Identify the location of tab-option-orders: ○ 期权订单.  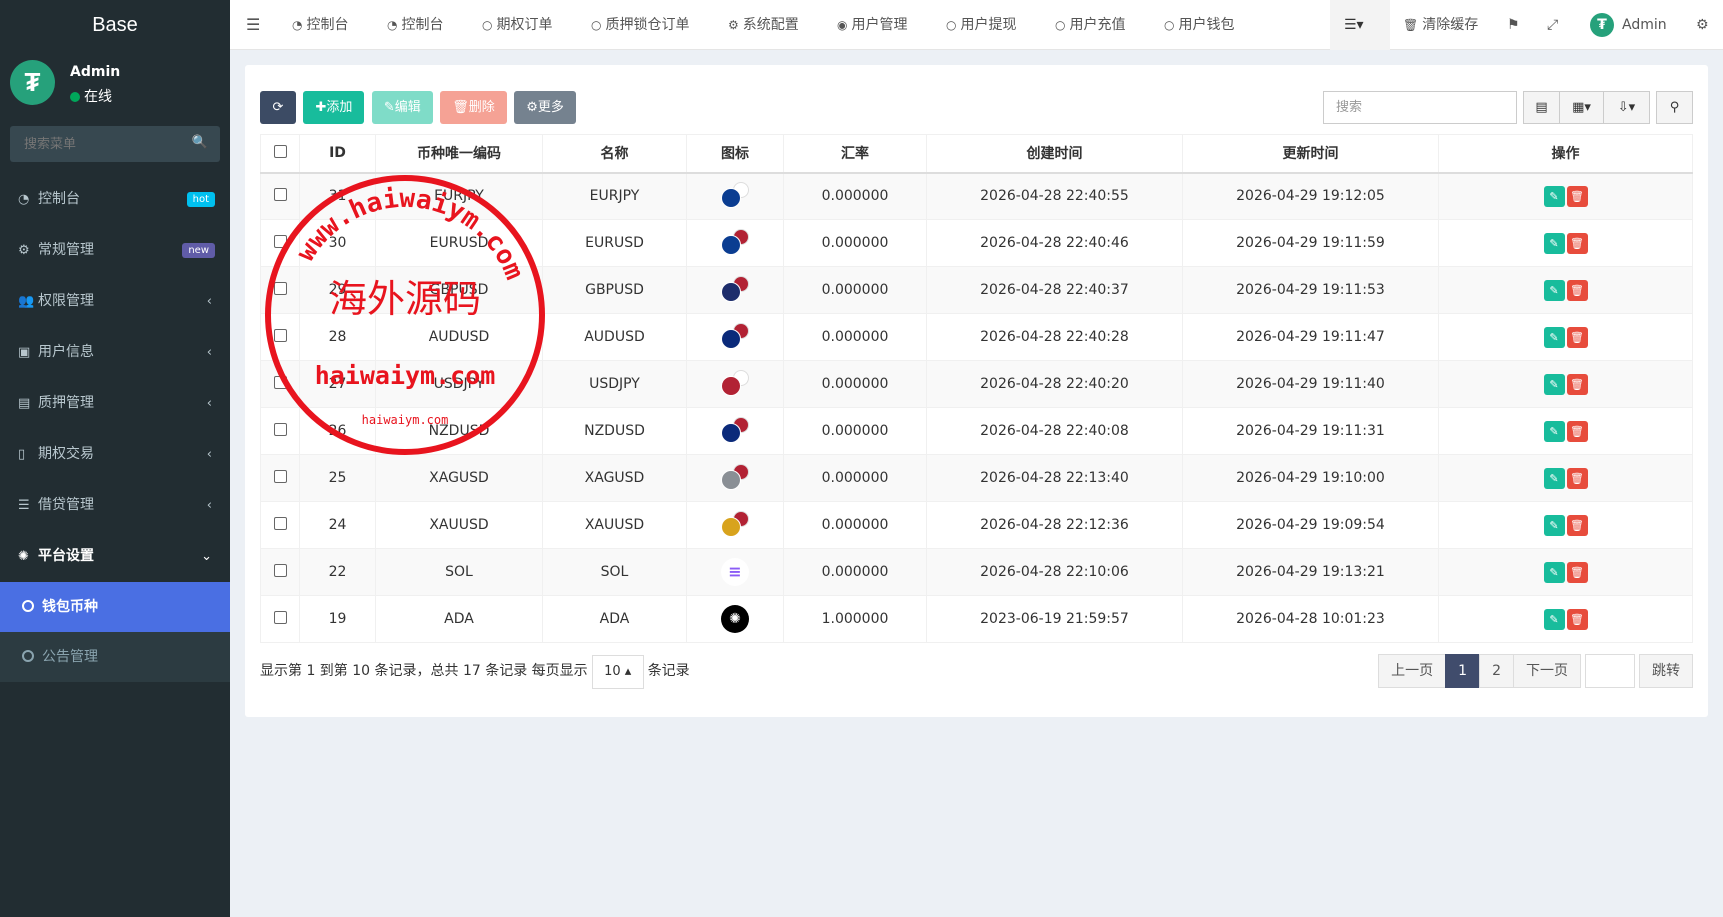
(517, 25).